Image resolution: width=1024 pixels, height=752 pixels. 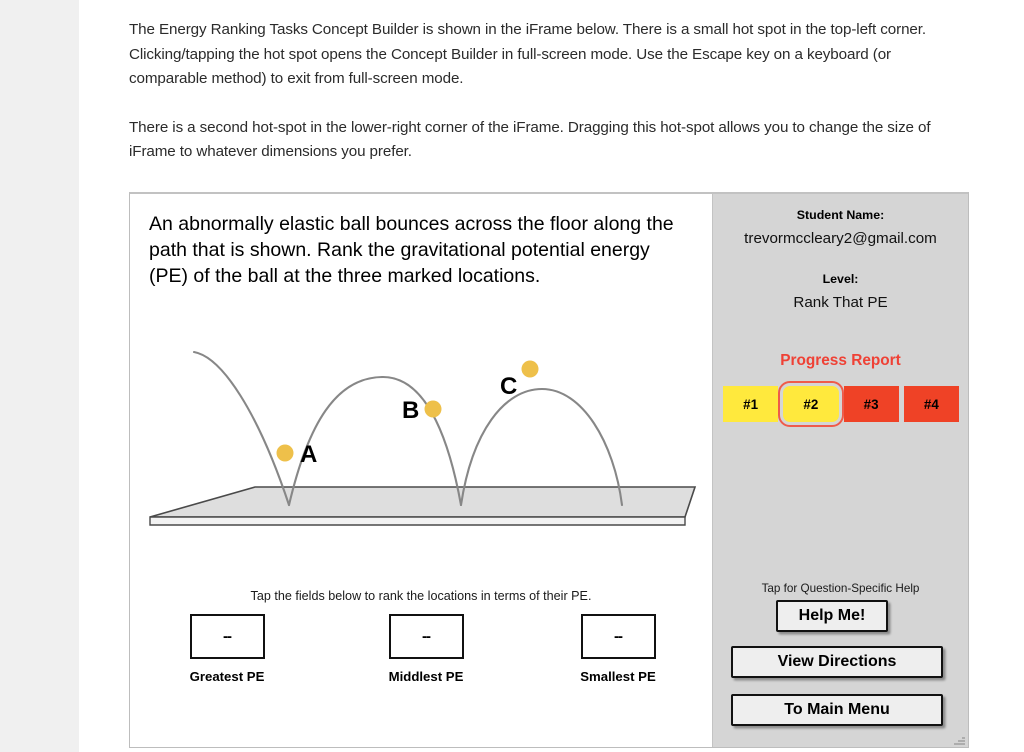 What do you see at coordinates (840, 360) in the screenshot?
I see `progress-report-title: Progress Report` at bounding box center [840, 360].